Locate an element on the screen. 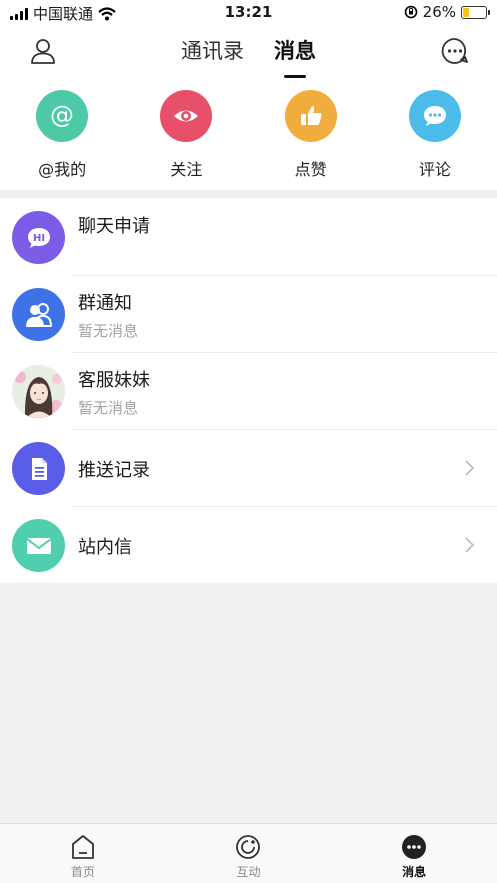 The width and height of the screenshot is (497, 883). tab-contacts: 通讯录 is located at coordinates (212, 57).